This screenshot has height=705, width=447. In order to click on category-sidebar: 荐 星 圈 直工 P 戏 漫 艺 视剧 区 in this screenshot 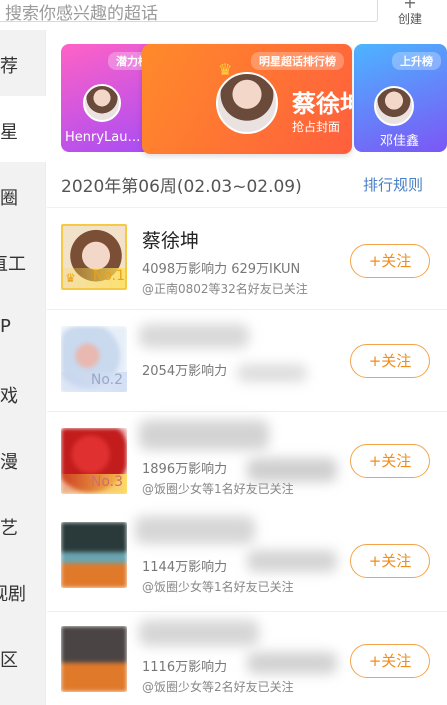, I will do `click(23, 367)`.